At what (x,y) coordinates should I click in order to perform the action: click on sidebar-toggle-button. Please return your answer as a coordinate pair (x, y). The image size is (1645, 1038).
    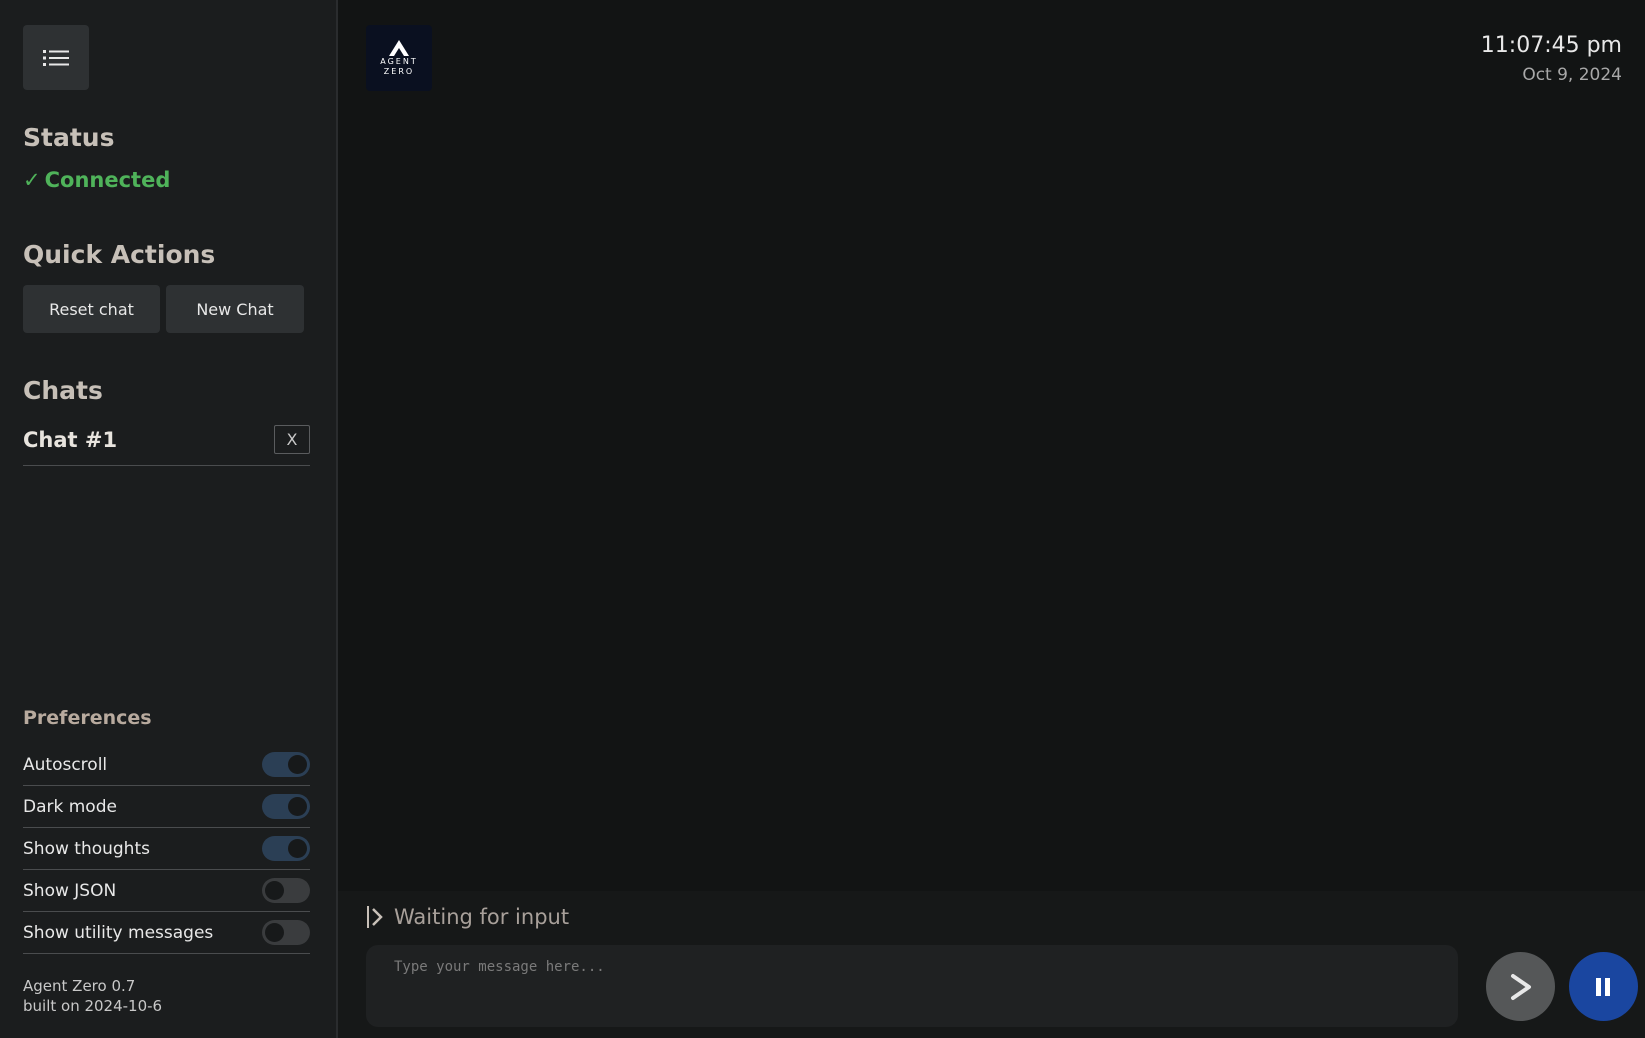
    Looking at the image, I should click on (56, 57).